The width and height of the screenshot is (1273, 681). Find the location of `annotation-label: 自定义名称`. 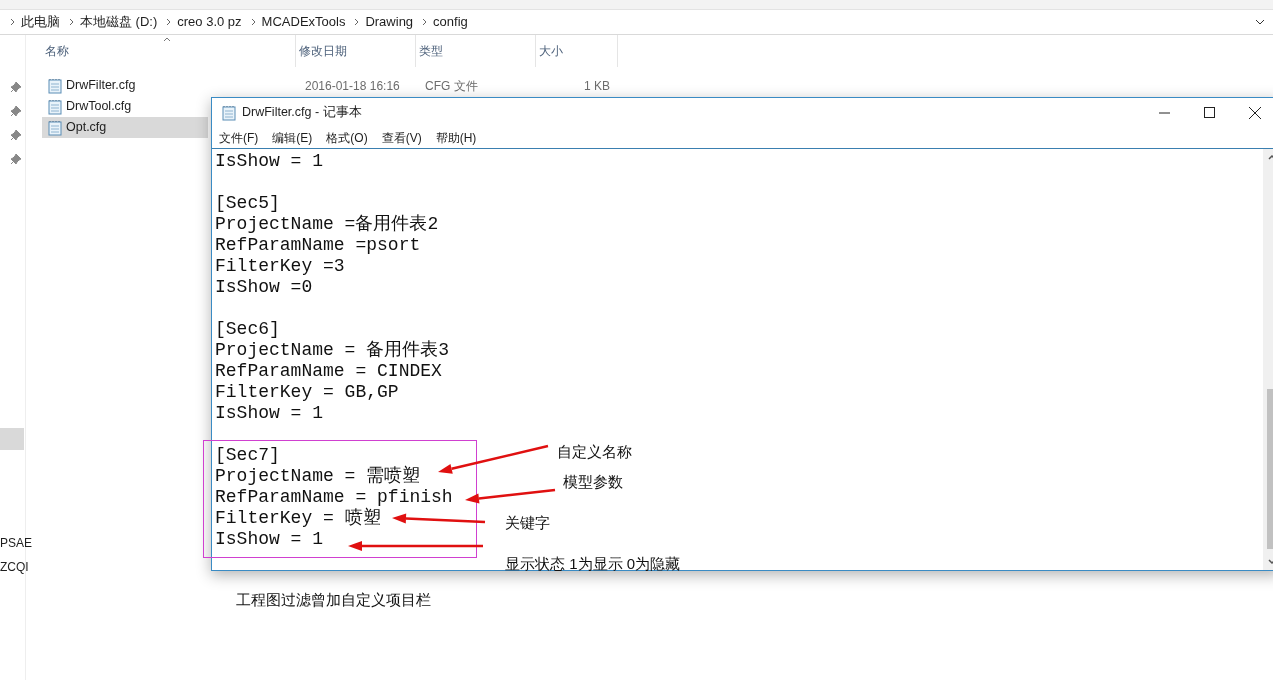

annotation-label: 自定义名称 is located at coordinates (594, 452).